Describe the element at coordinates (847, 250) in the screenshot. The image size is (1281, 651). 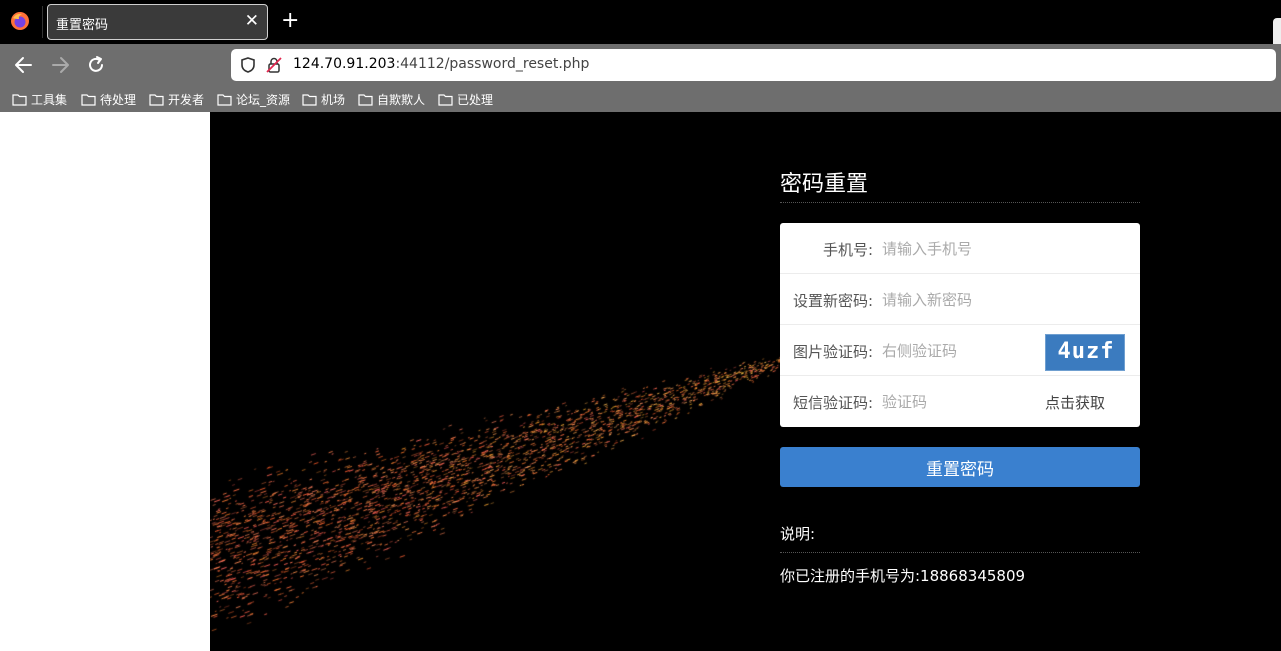
I see `phone-label: 手机号:` at that location.